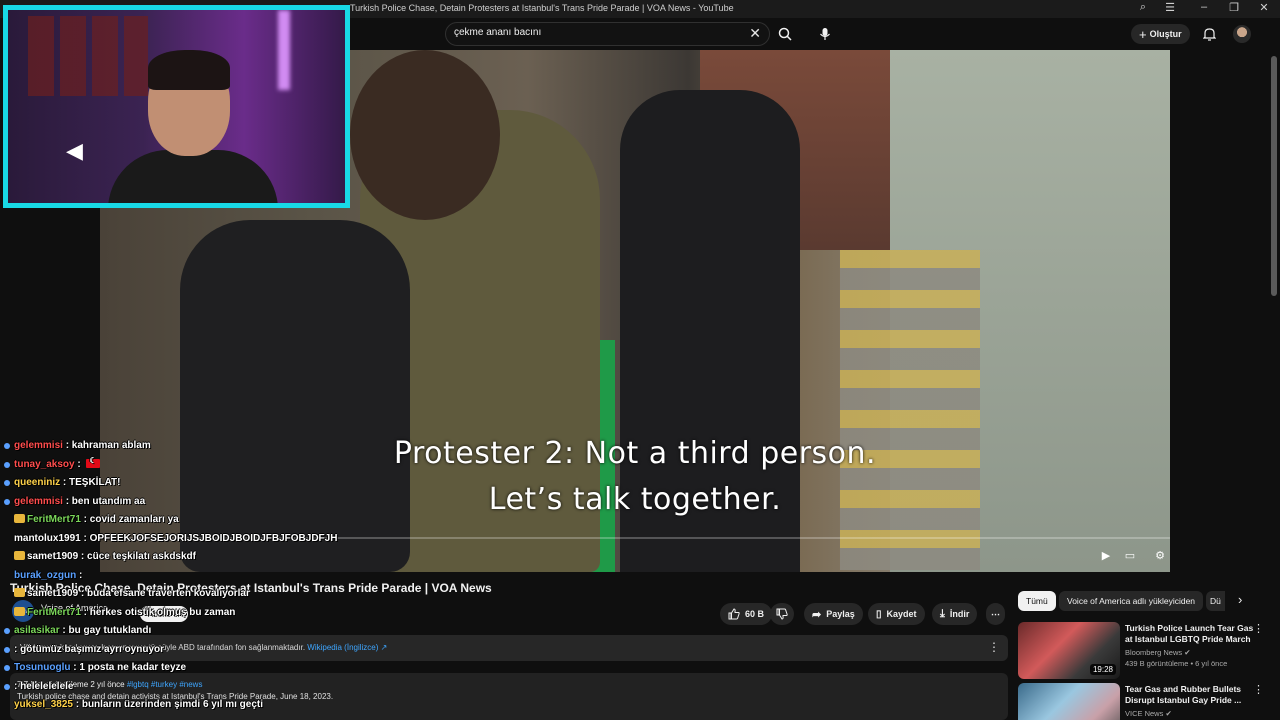  I want to click on chat-username: queeniniz, so click(37, 482).